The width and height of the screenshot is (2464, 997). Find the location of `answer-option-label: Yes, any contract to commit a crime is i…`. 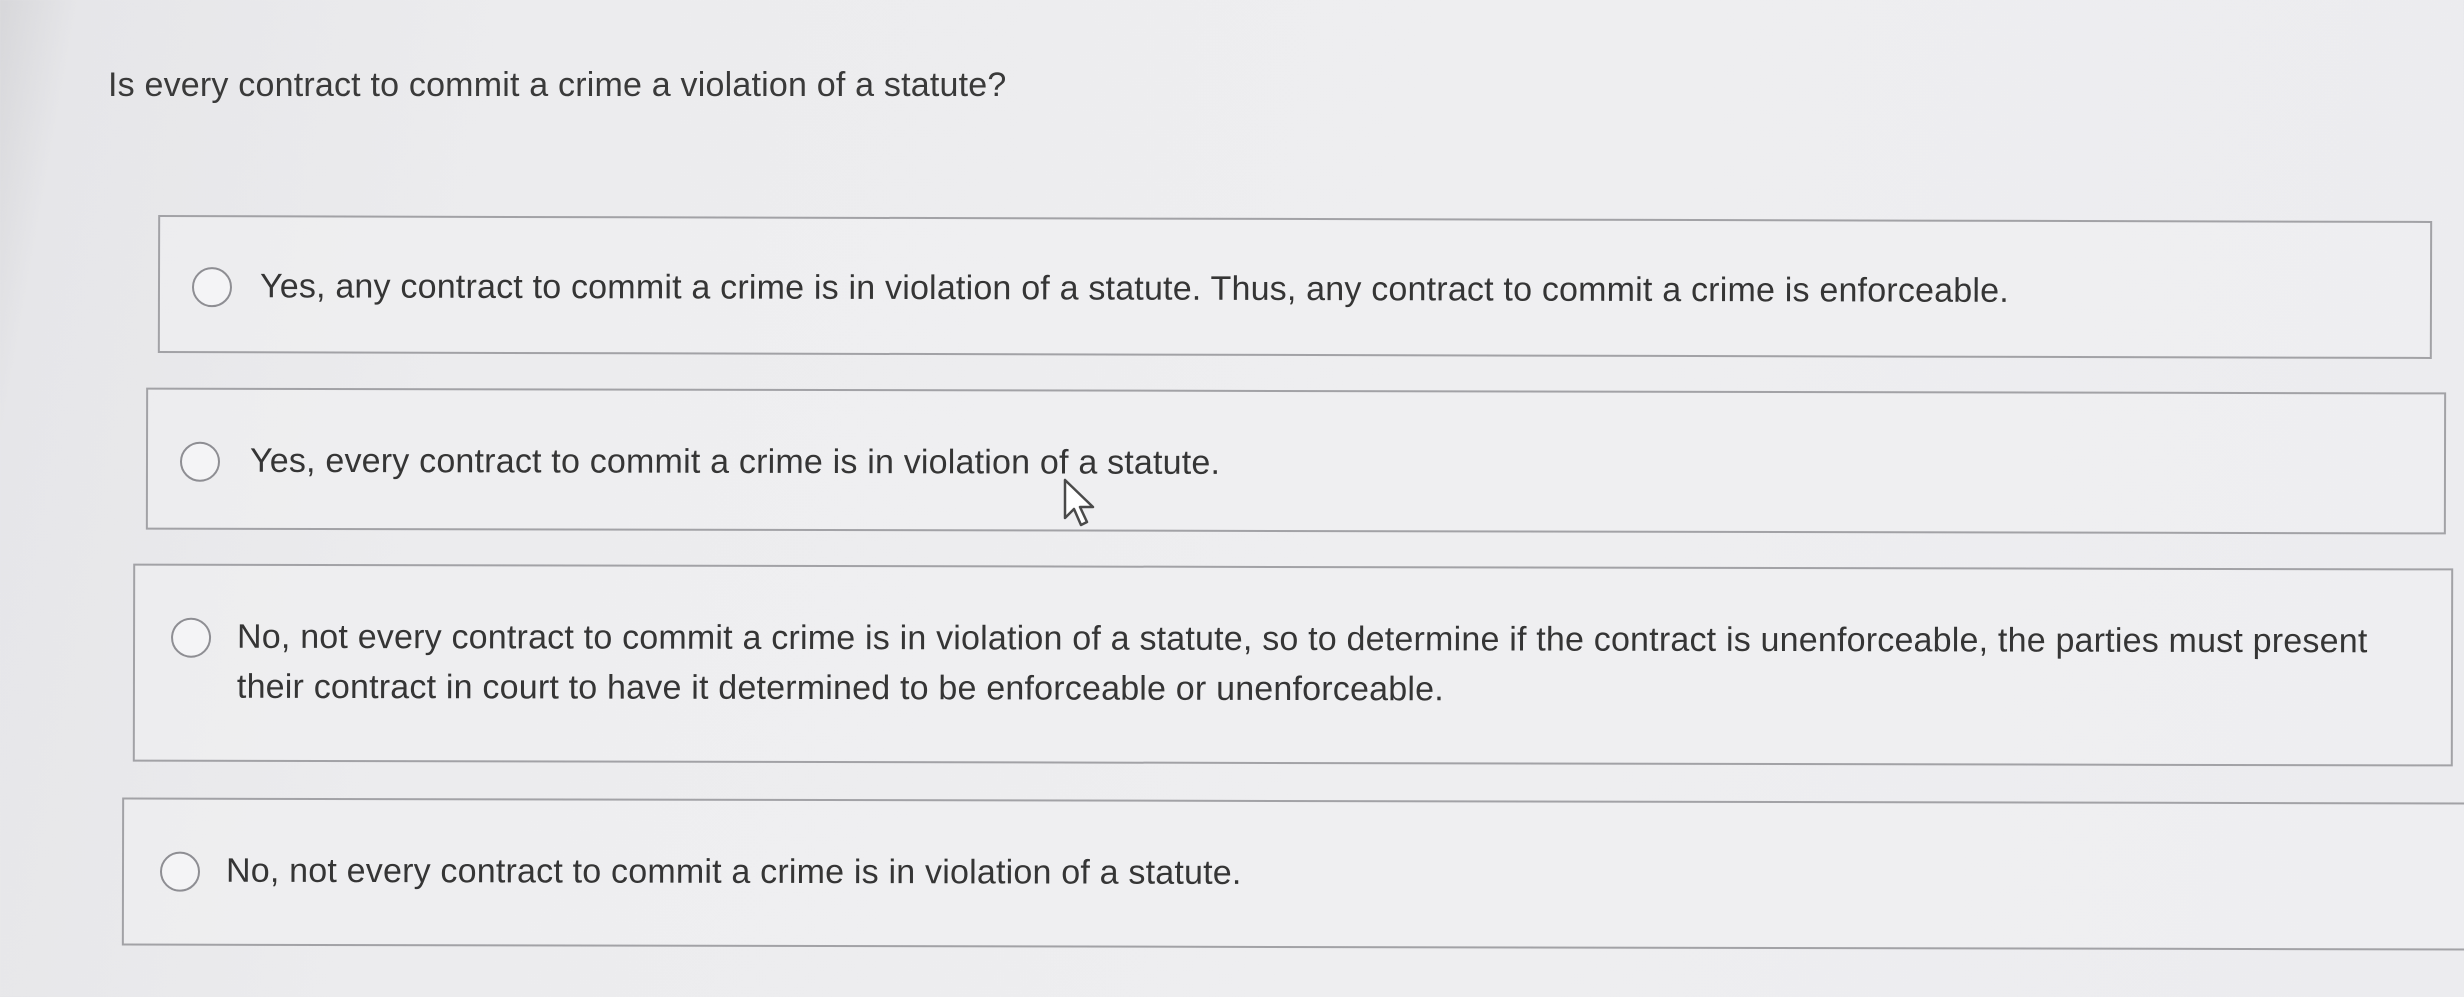

answer-option-label: Yes, any contract to commit a crime is i… is located at coordinates (1134, 288).